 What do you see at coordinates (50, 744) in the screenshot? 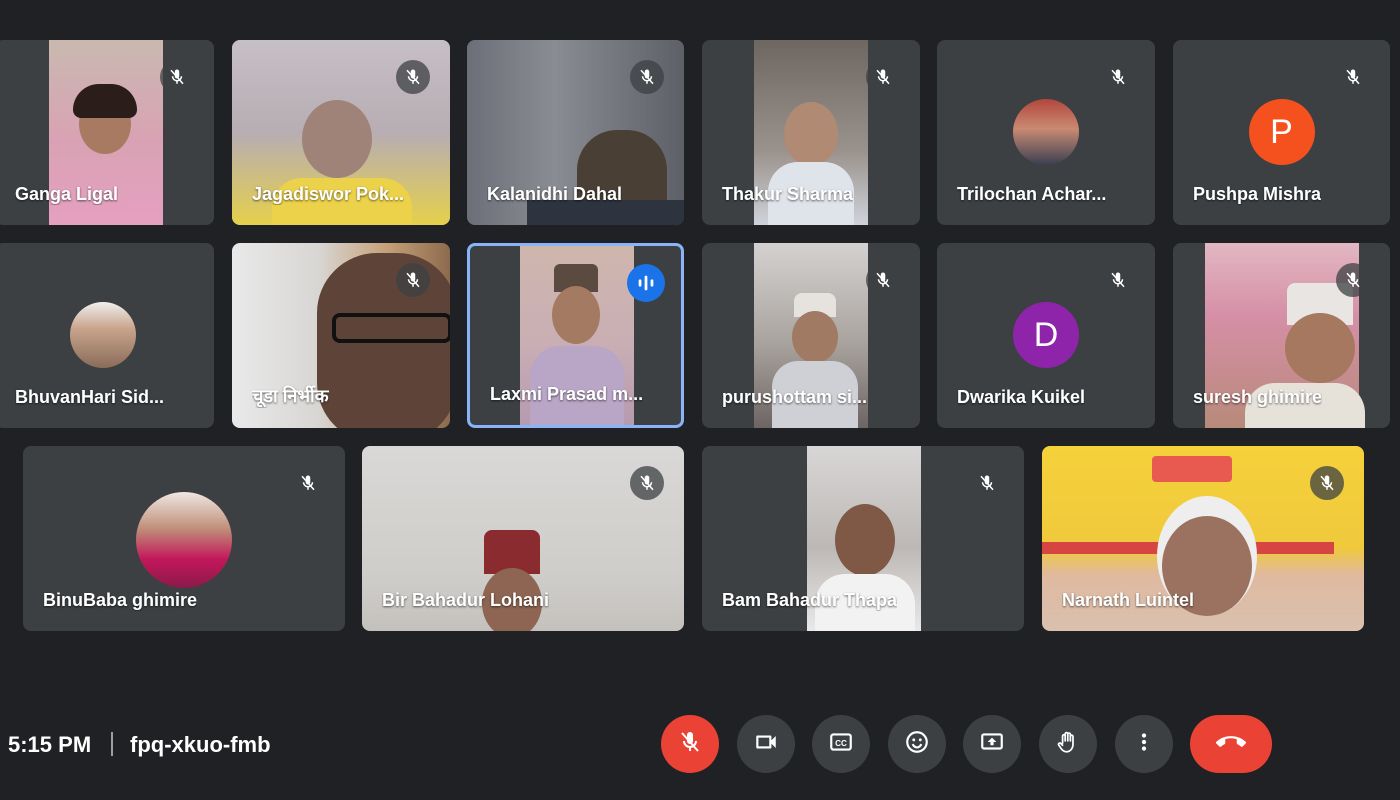
I see `meeting-time: 5:15 PM` at bounding box center [50, 744].